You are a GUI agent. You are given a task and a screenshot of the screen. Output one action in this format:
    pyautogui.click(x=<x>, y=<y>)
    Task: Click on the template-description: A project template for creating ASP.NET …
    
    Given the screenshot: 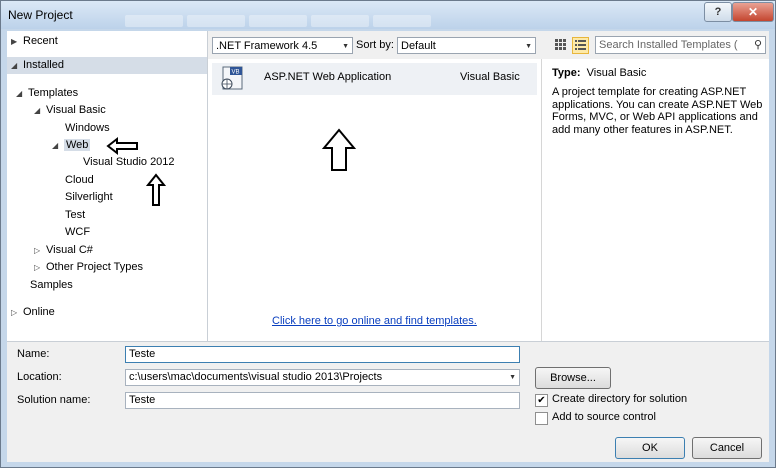 What is the action you would take?
    pyautogui.click(x=657, y=111)
    